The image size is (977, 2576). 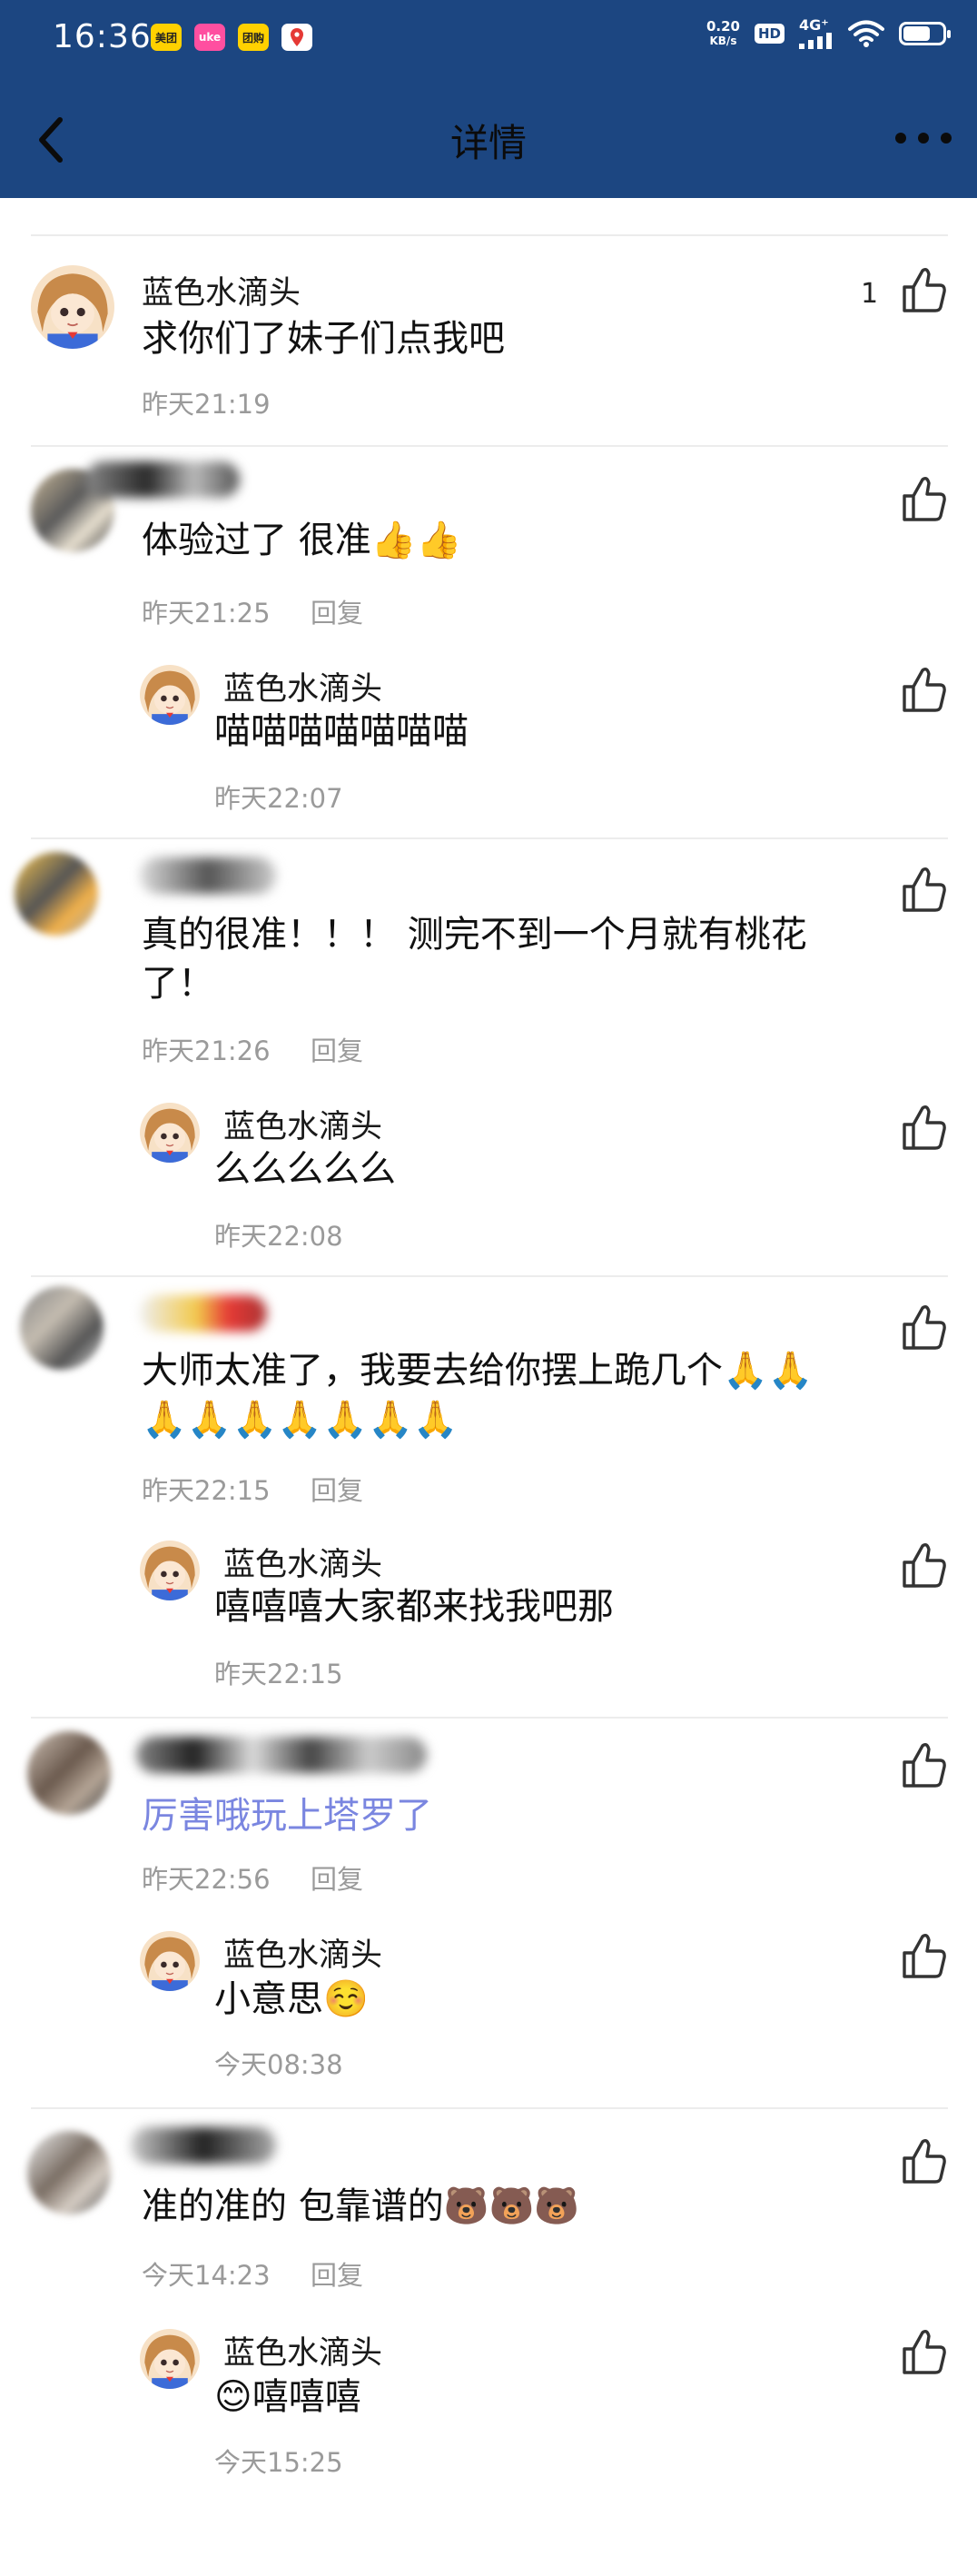 I want to click on hd-badge: HD, so click(x=769, y=34).